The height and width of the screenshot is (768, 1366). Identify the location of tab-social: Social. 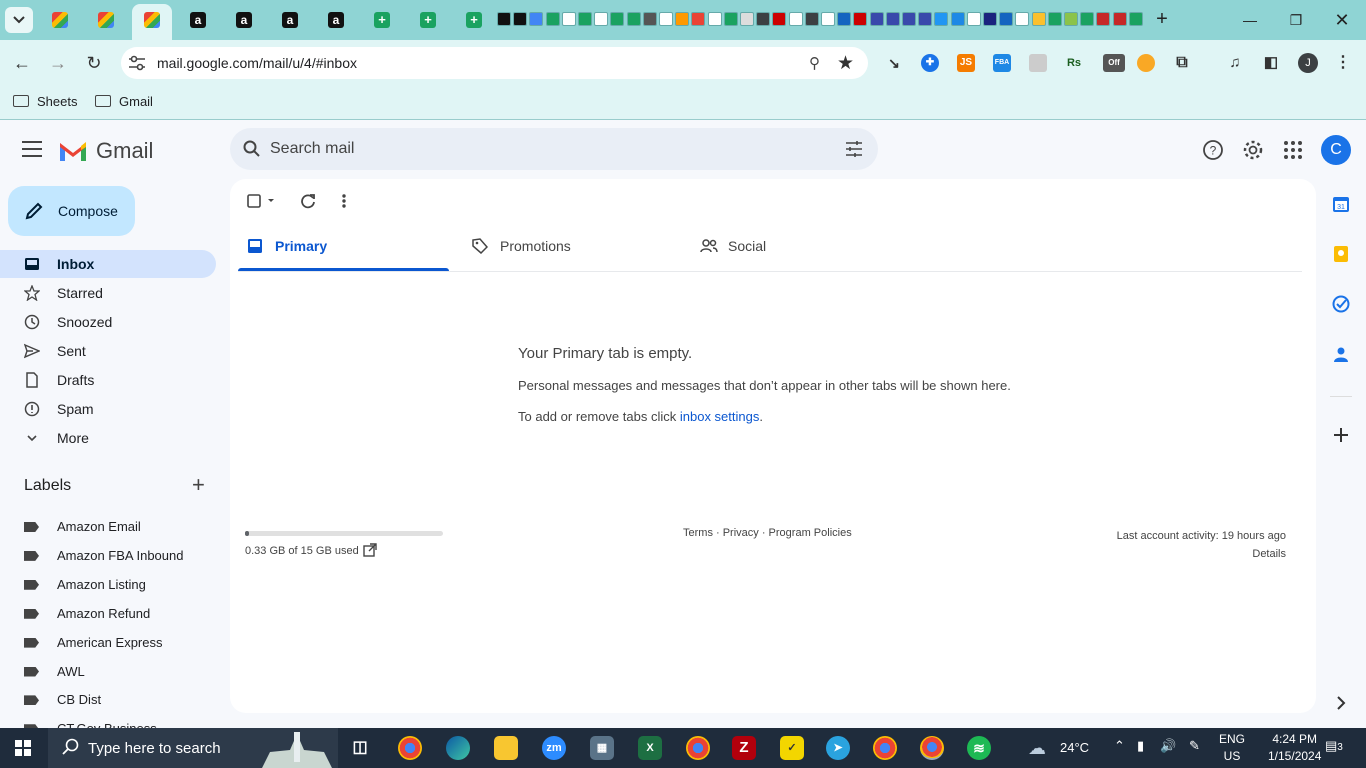
(795, 225).